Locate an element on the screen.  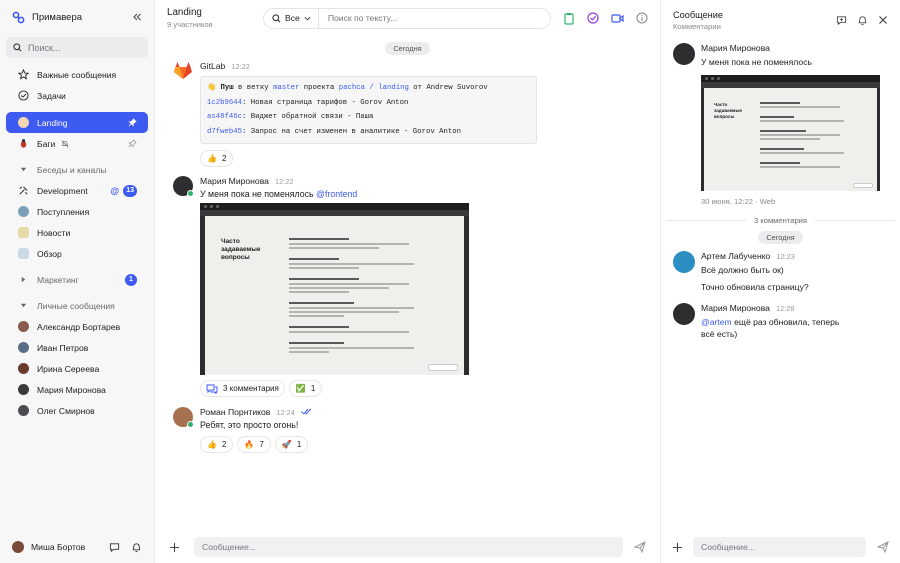
read-check-icon is located at coordinates (306, 411).